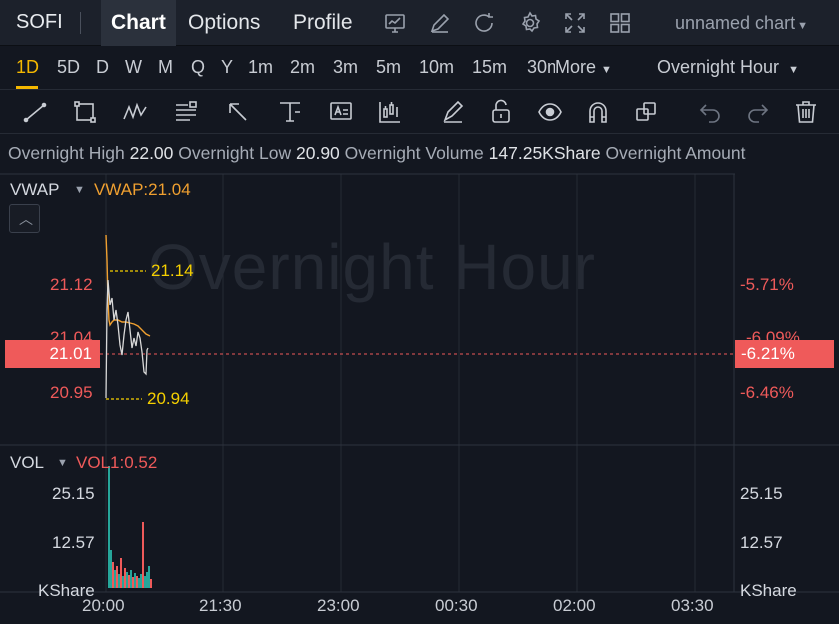 The image size is (839, 624). Describe the element at coordinates (80, 23) in the screenshot. I see `divider` at that location.